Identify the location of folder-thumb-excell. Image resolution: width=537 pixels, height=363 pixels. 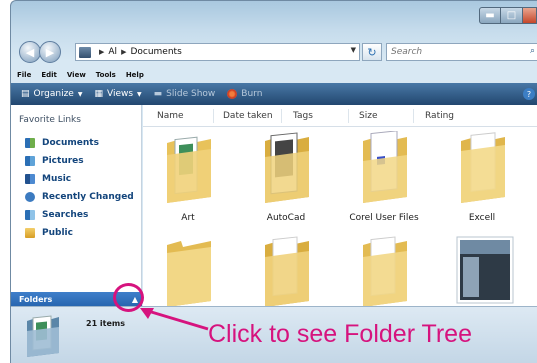
(483, 169).